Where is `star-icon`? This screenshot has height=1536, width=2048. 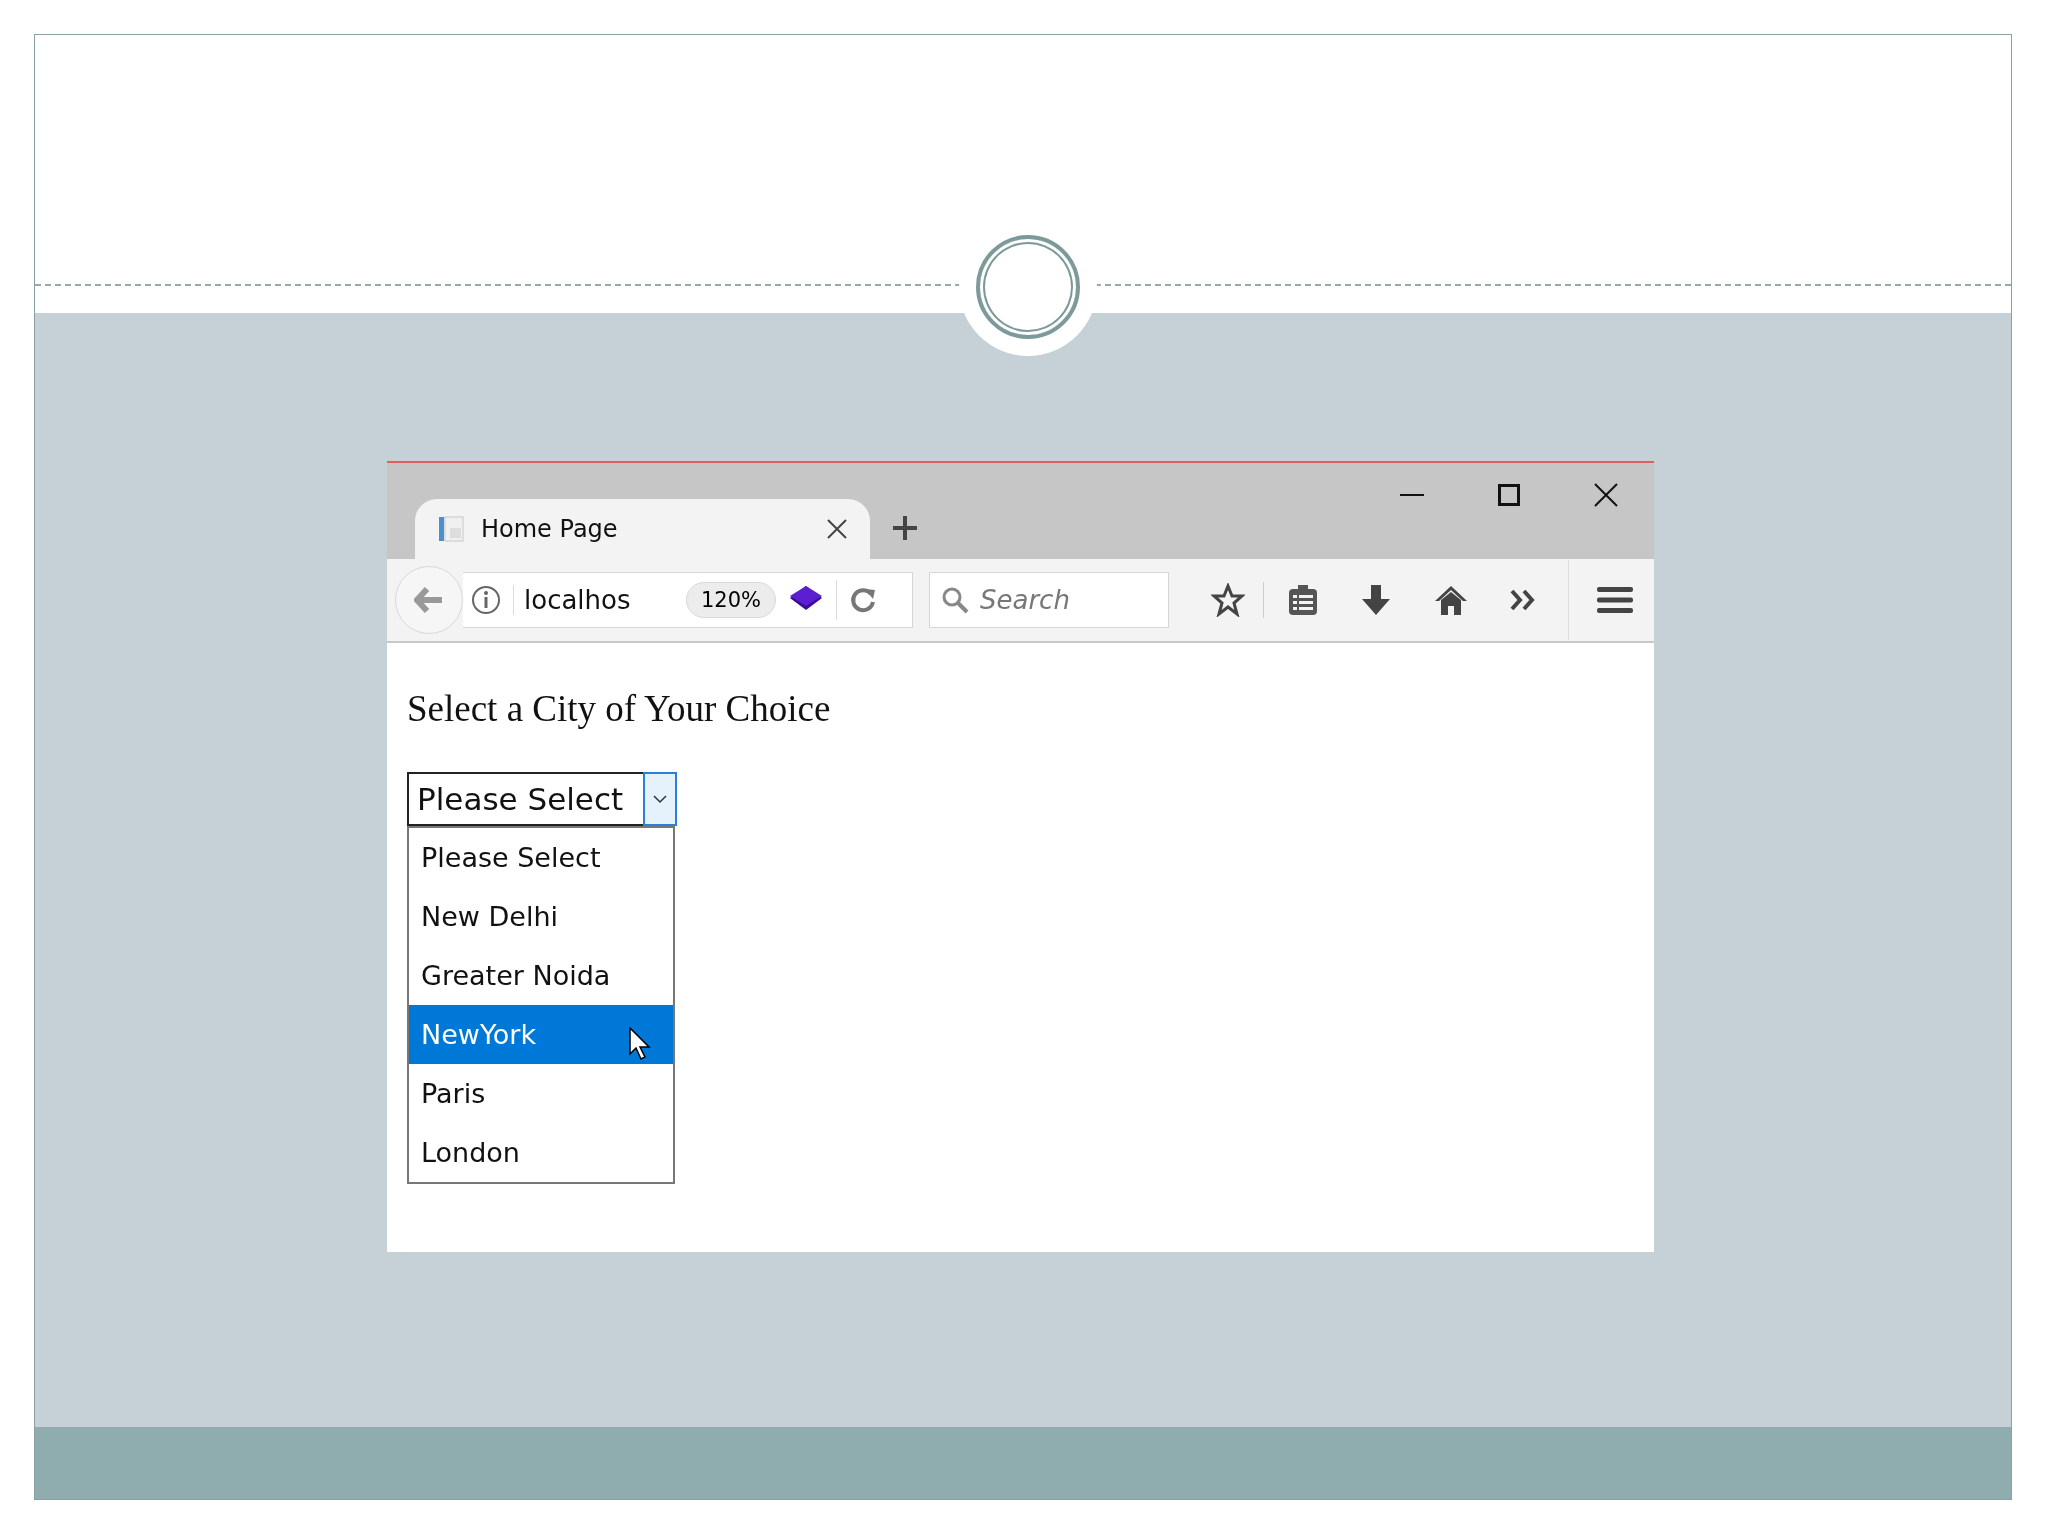
star-icon is located at coordinates (1228, 600).